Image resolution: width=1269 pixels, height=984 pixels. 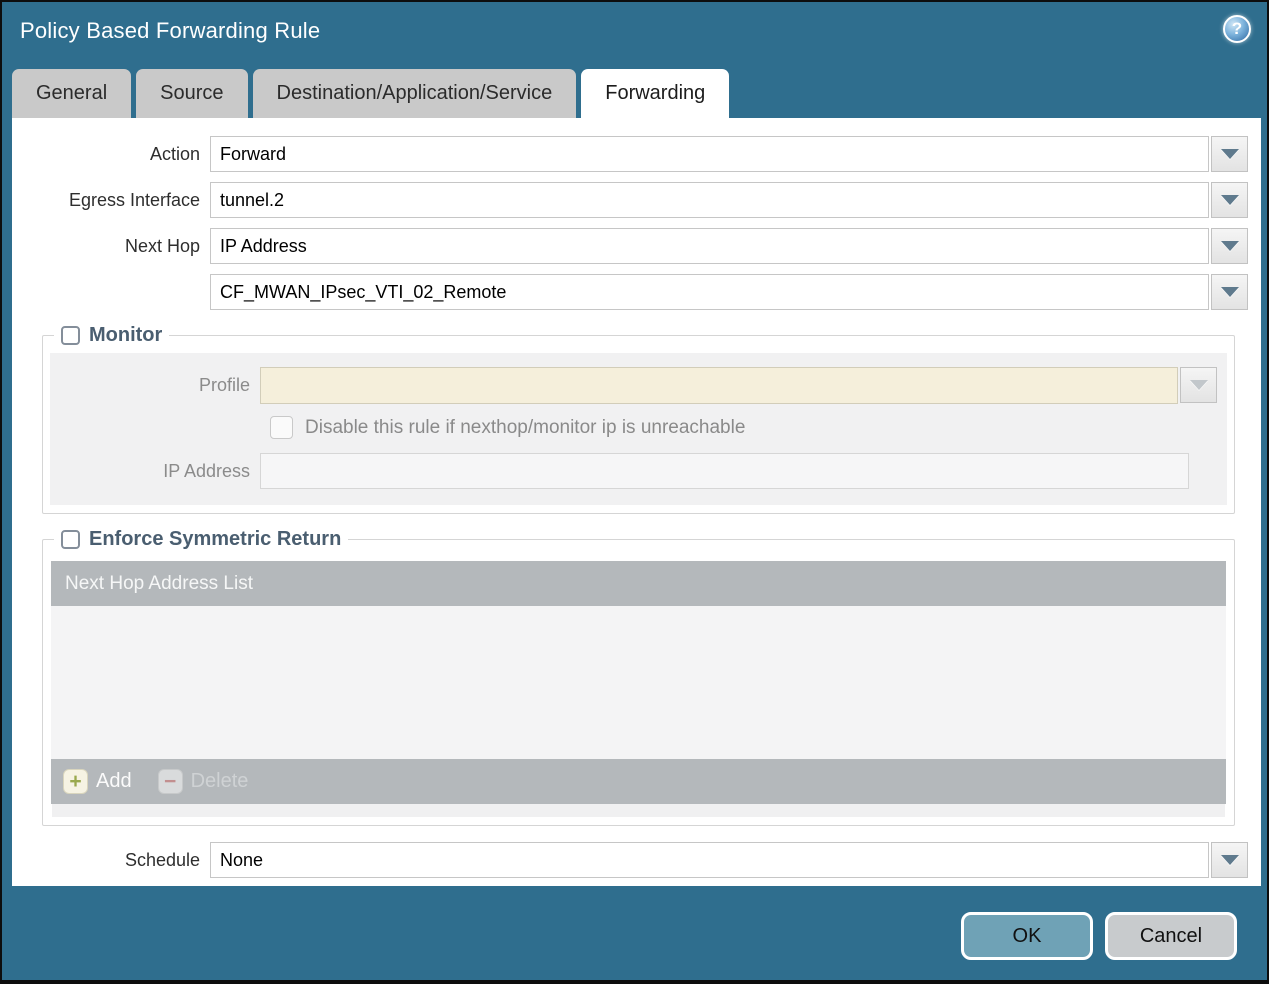 I want to click on minus-icon: −, so click(x=170, y=781).